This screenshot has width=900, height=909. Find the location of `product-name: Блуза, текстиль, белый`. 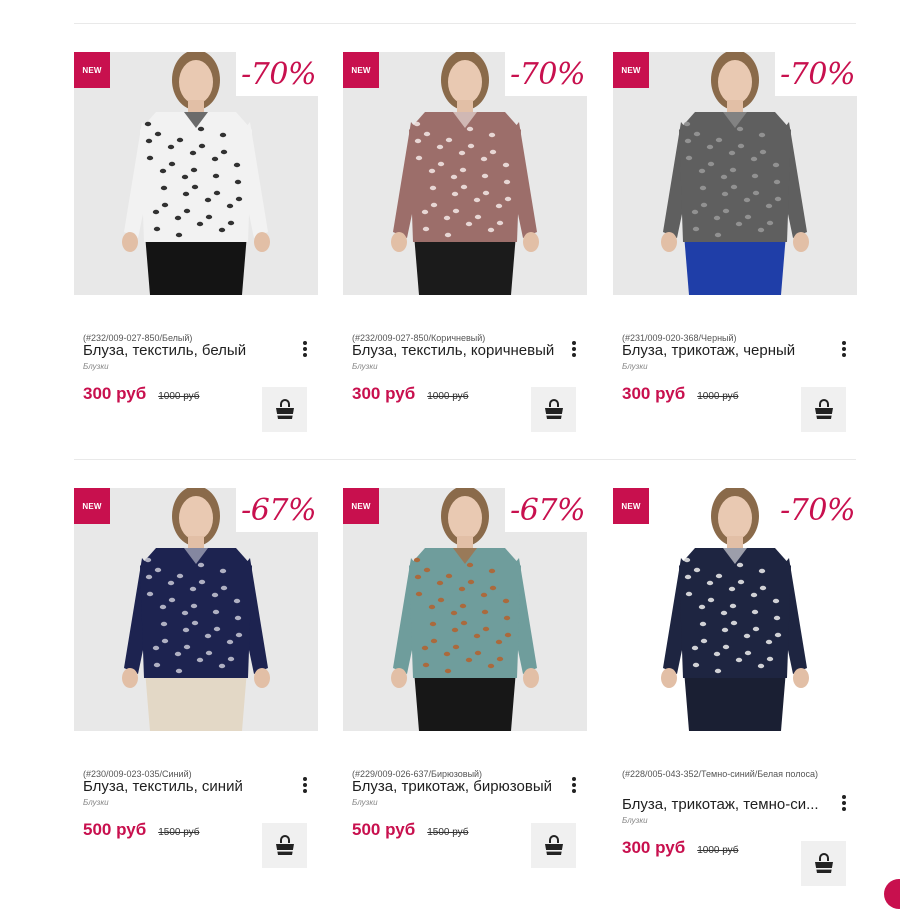

product-name: Блуза, текстиль, белый is located at coordinates (190, 351).